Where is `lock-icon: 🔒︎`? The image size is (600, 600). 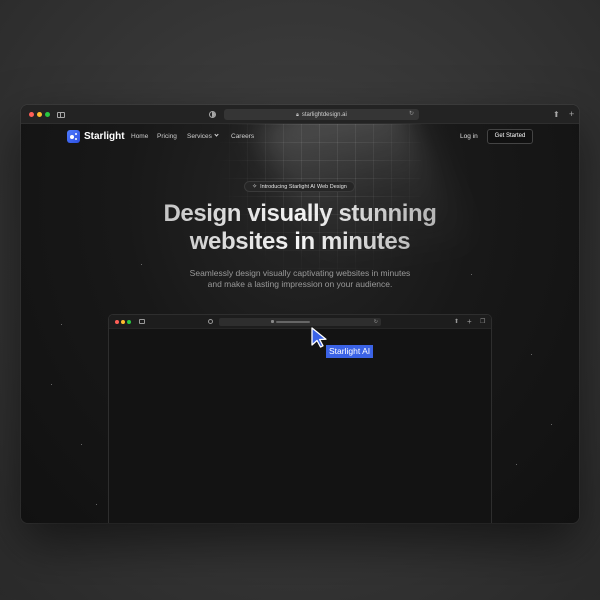 lock-icon: 🔒︎ is located at coordinates (297, 114).